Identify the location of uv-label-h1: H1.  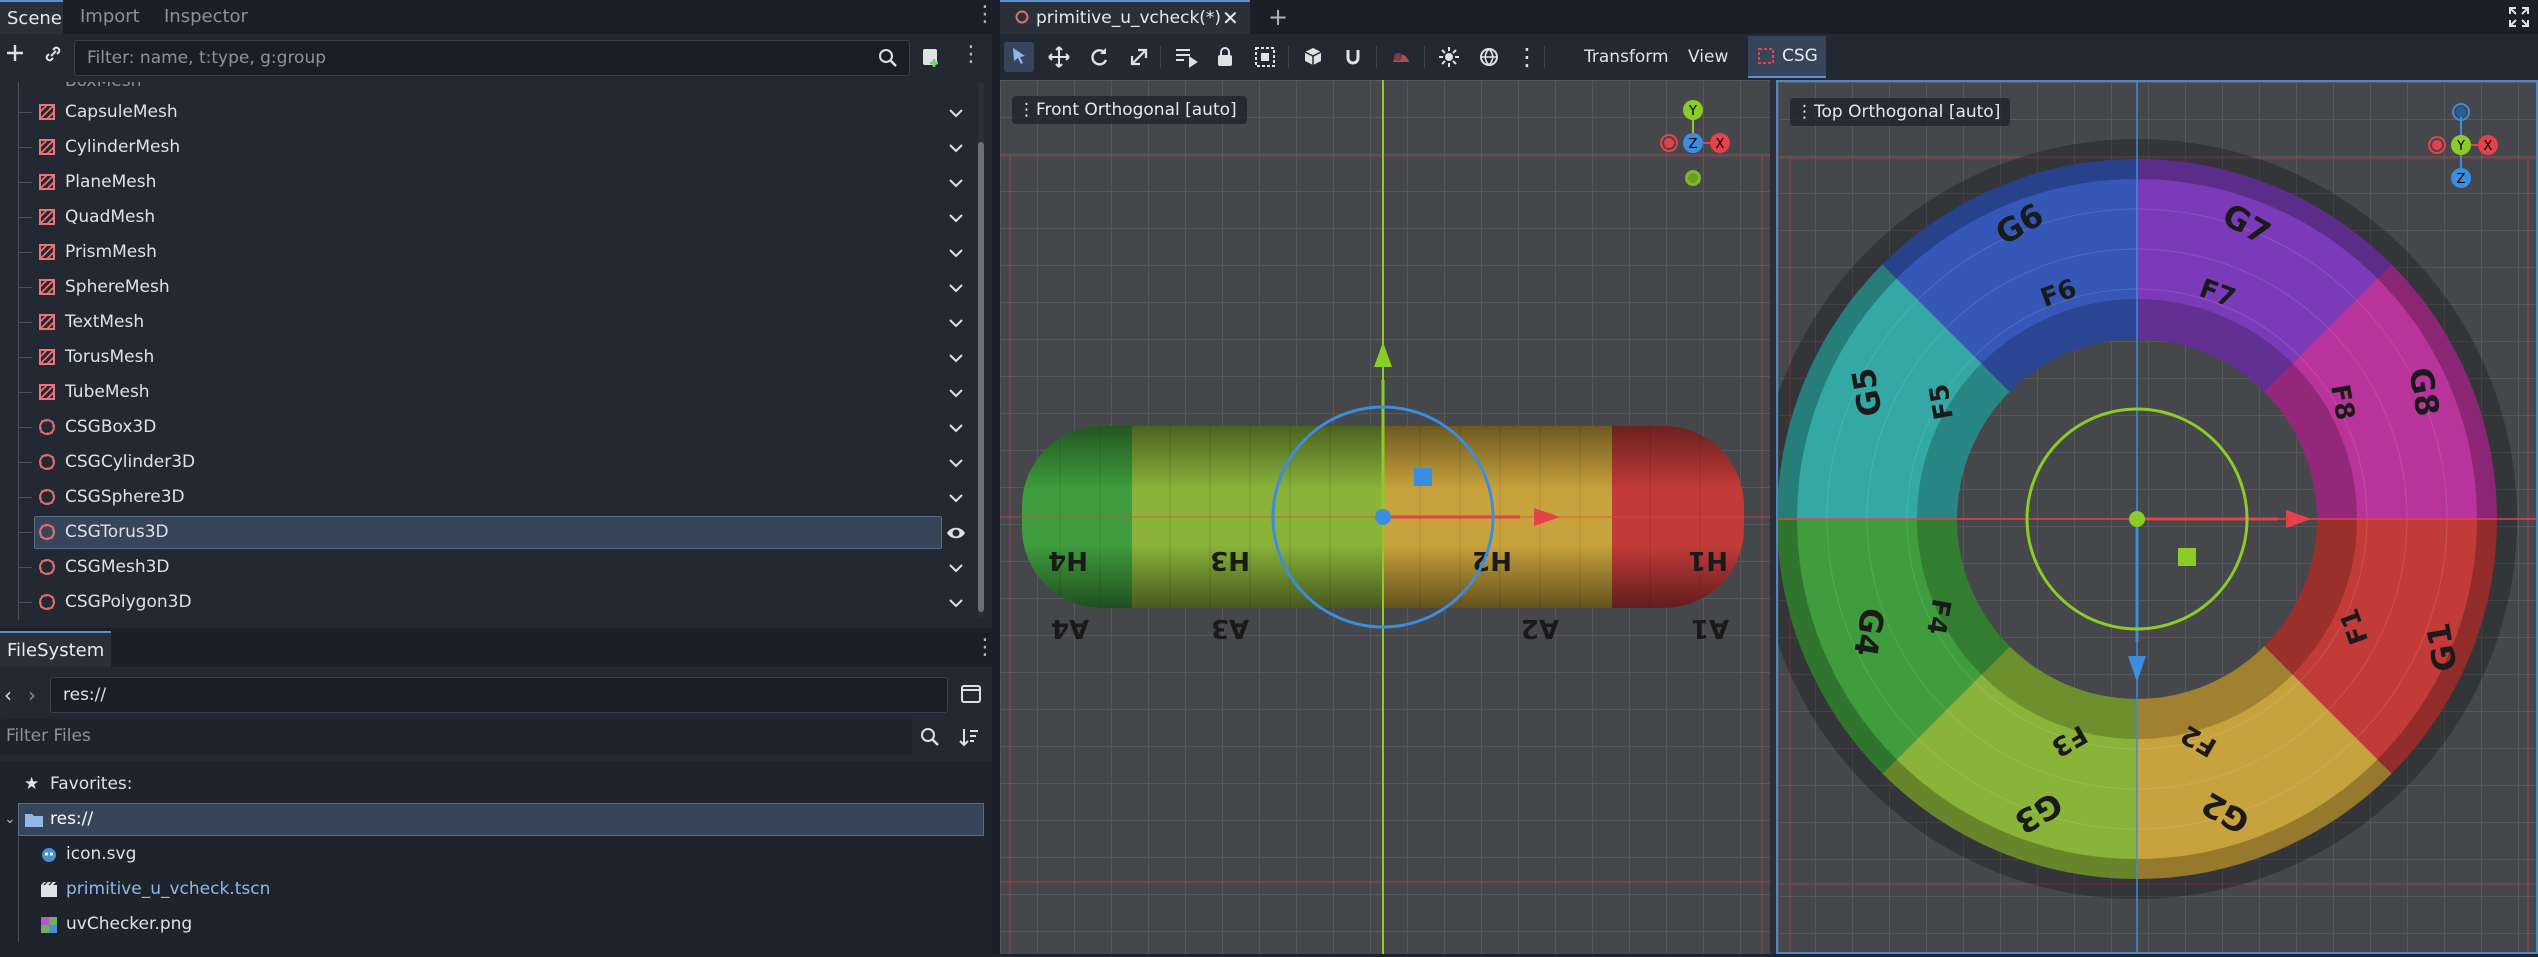
(1708, 560).